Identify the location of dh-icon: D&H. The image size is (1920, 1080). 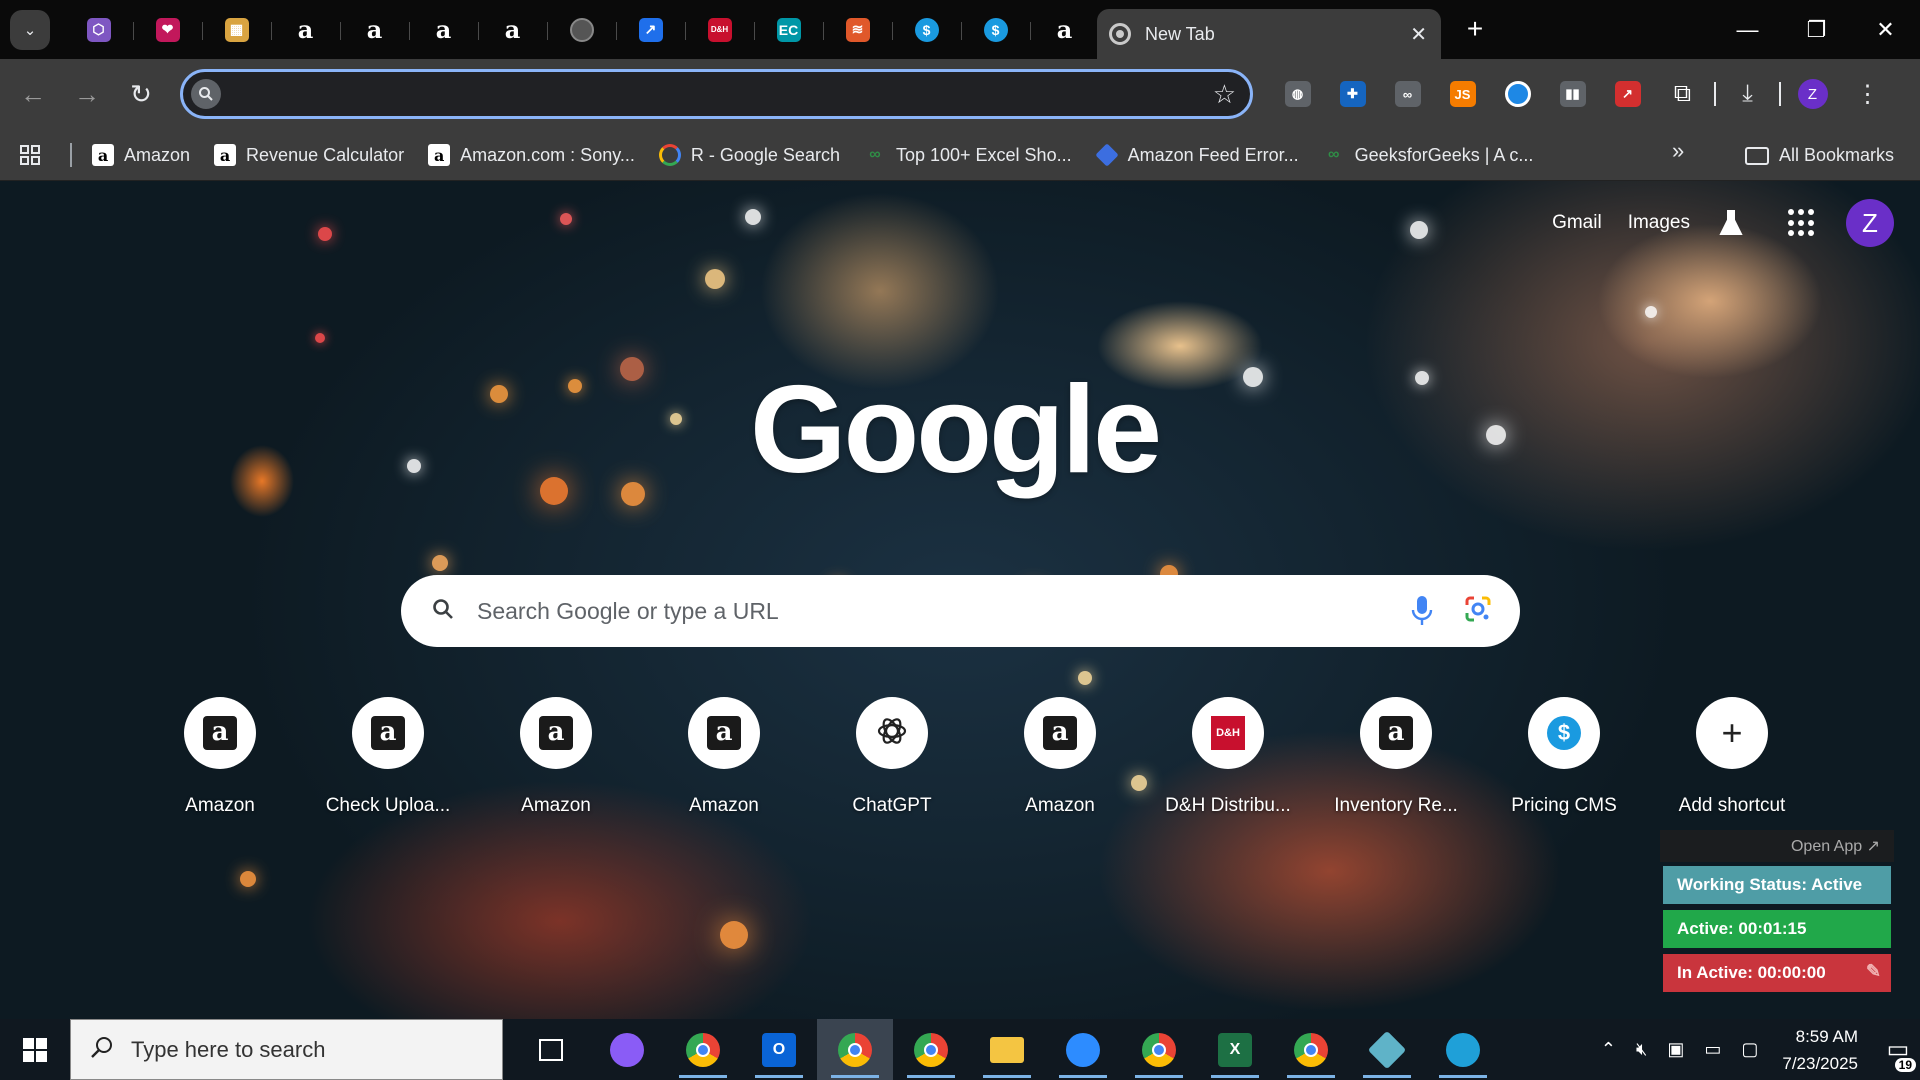
(719, 29).